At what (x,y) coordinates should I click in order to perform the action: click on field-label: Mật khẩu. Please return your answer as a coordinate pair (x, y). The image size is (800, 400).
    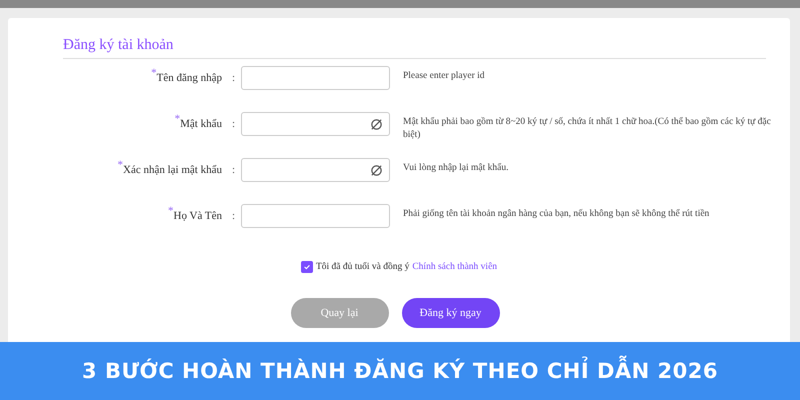
    Looking at the image, I should click on (201, 124).